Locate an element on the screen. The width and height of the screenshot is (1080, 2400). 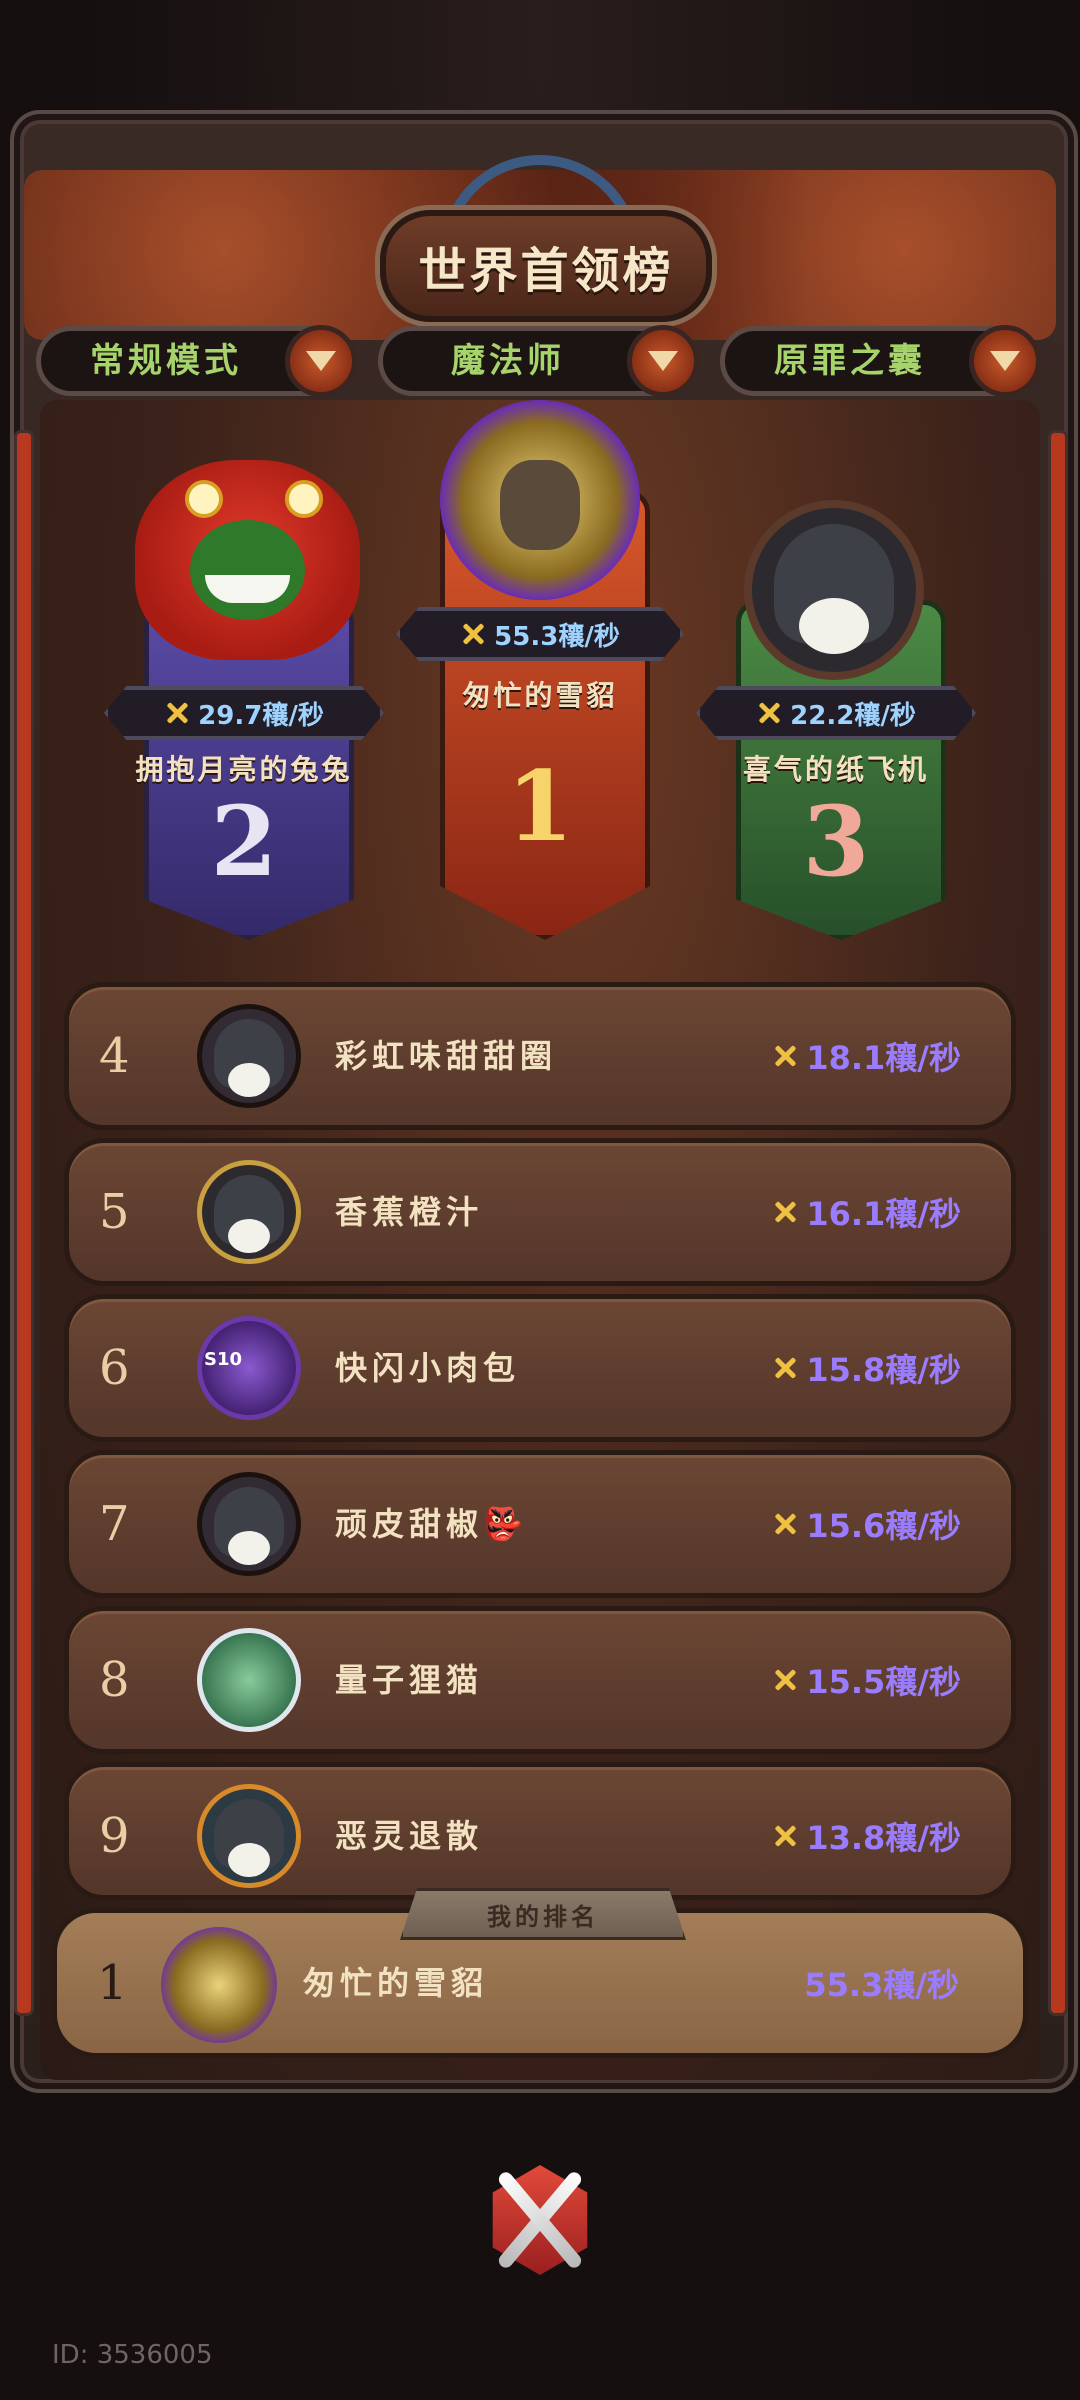
tomato-avatar is located at coordinates (247, 560).